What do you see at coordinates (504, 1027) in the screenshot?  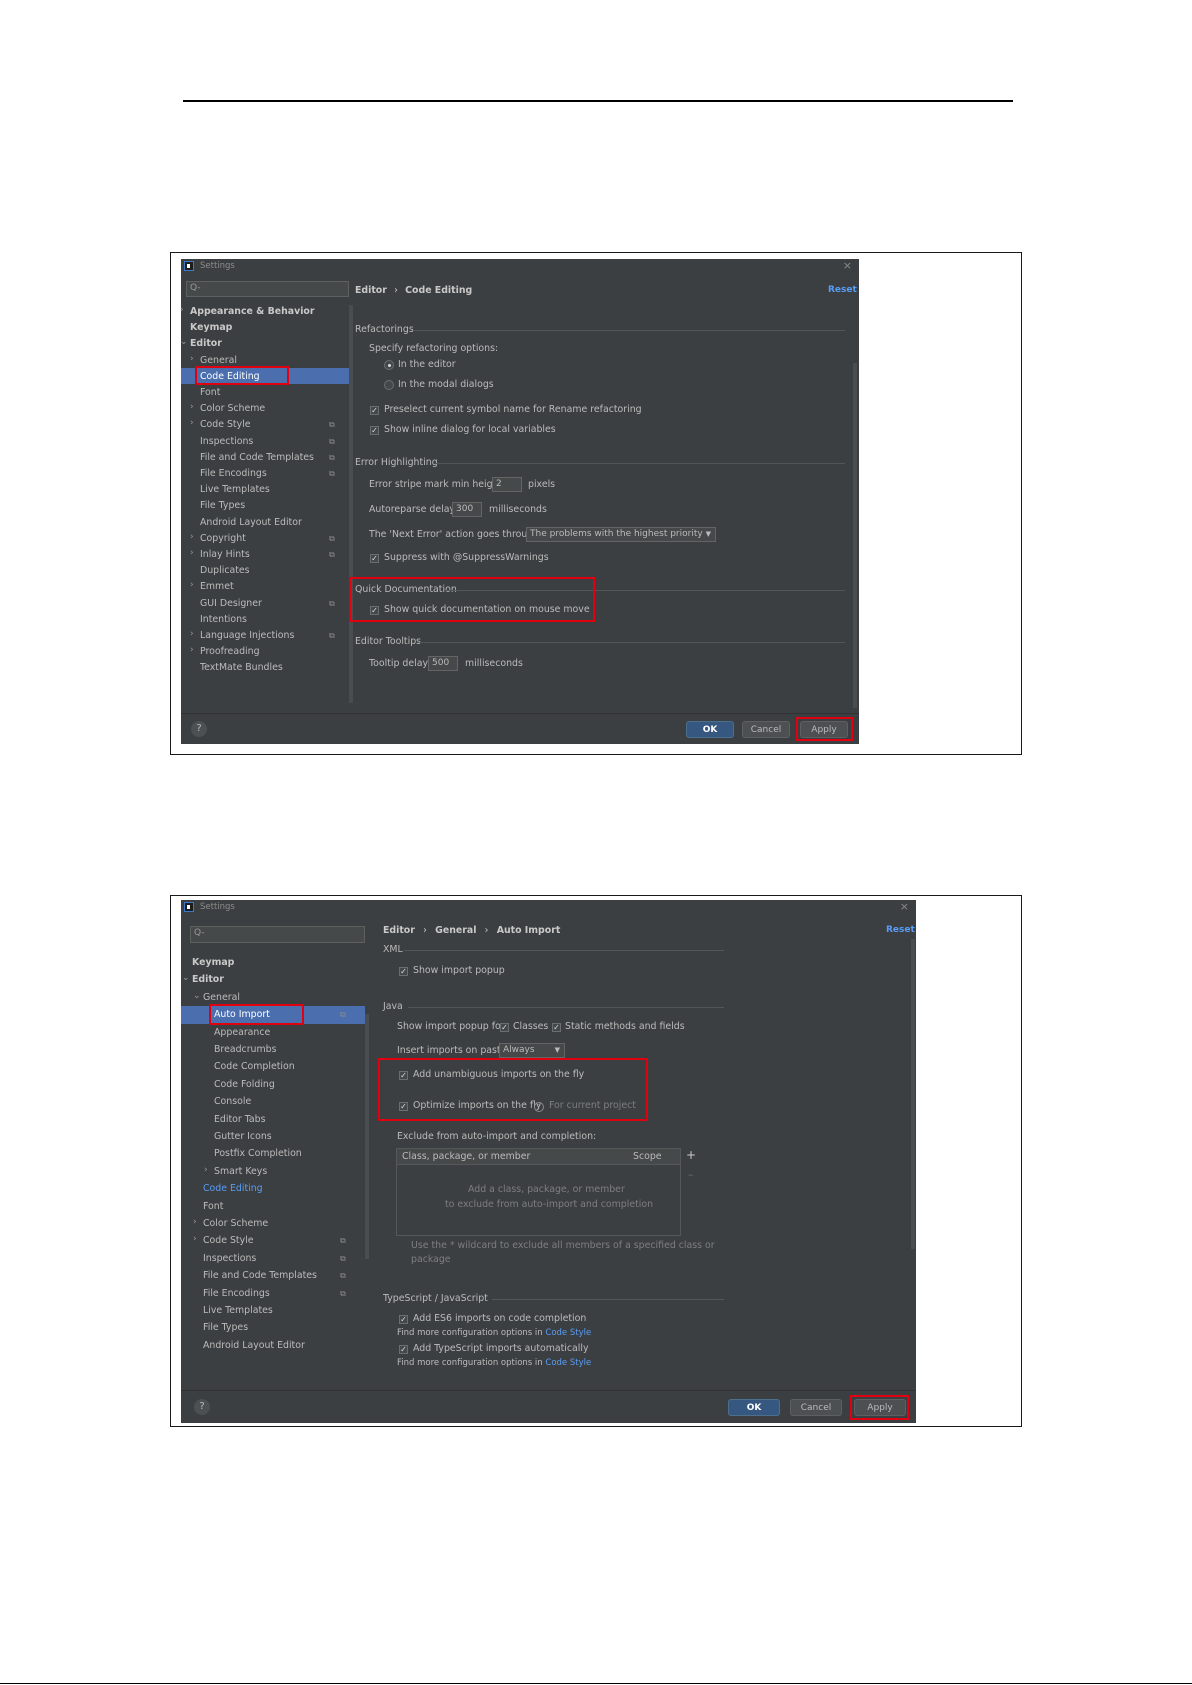 I see `java-classes-checkbox: ✓` at bounding box center [504, 1027].